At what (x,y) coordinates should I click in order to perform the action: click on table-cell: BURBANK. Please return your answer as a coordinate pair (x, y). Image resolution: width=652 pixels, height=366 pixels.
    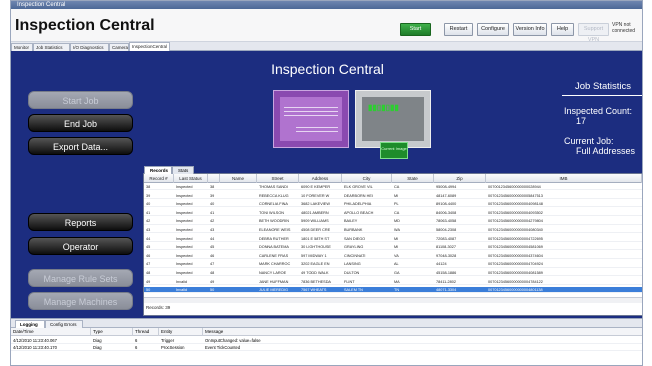
    Looking at the image, I should click on (353, 230).